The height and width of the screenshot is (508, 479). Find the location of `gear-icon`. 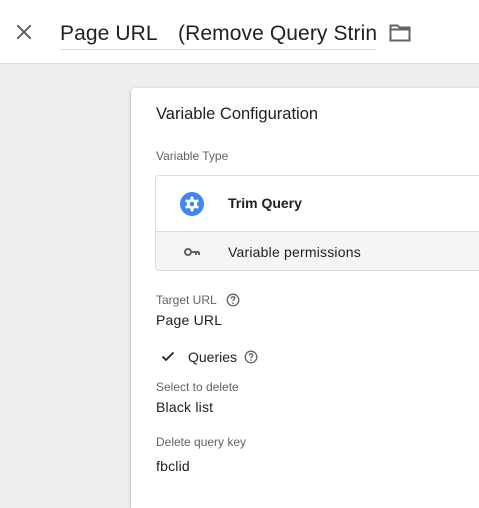

gear-icon is located at coordinates (192, 204).